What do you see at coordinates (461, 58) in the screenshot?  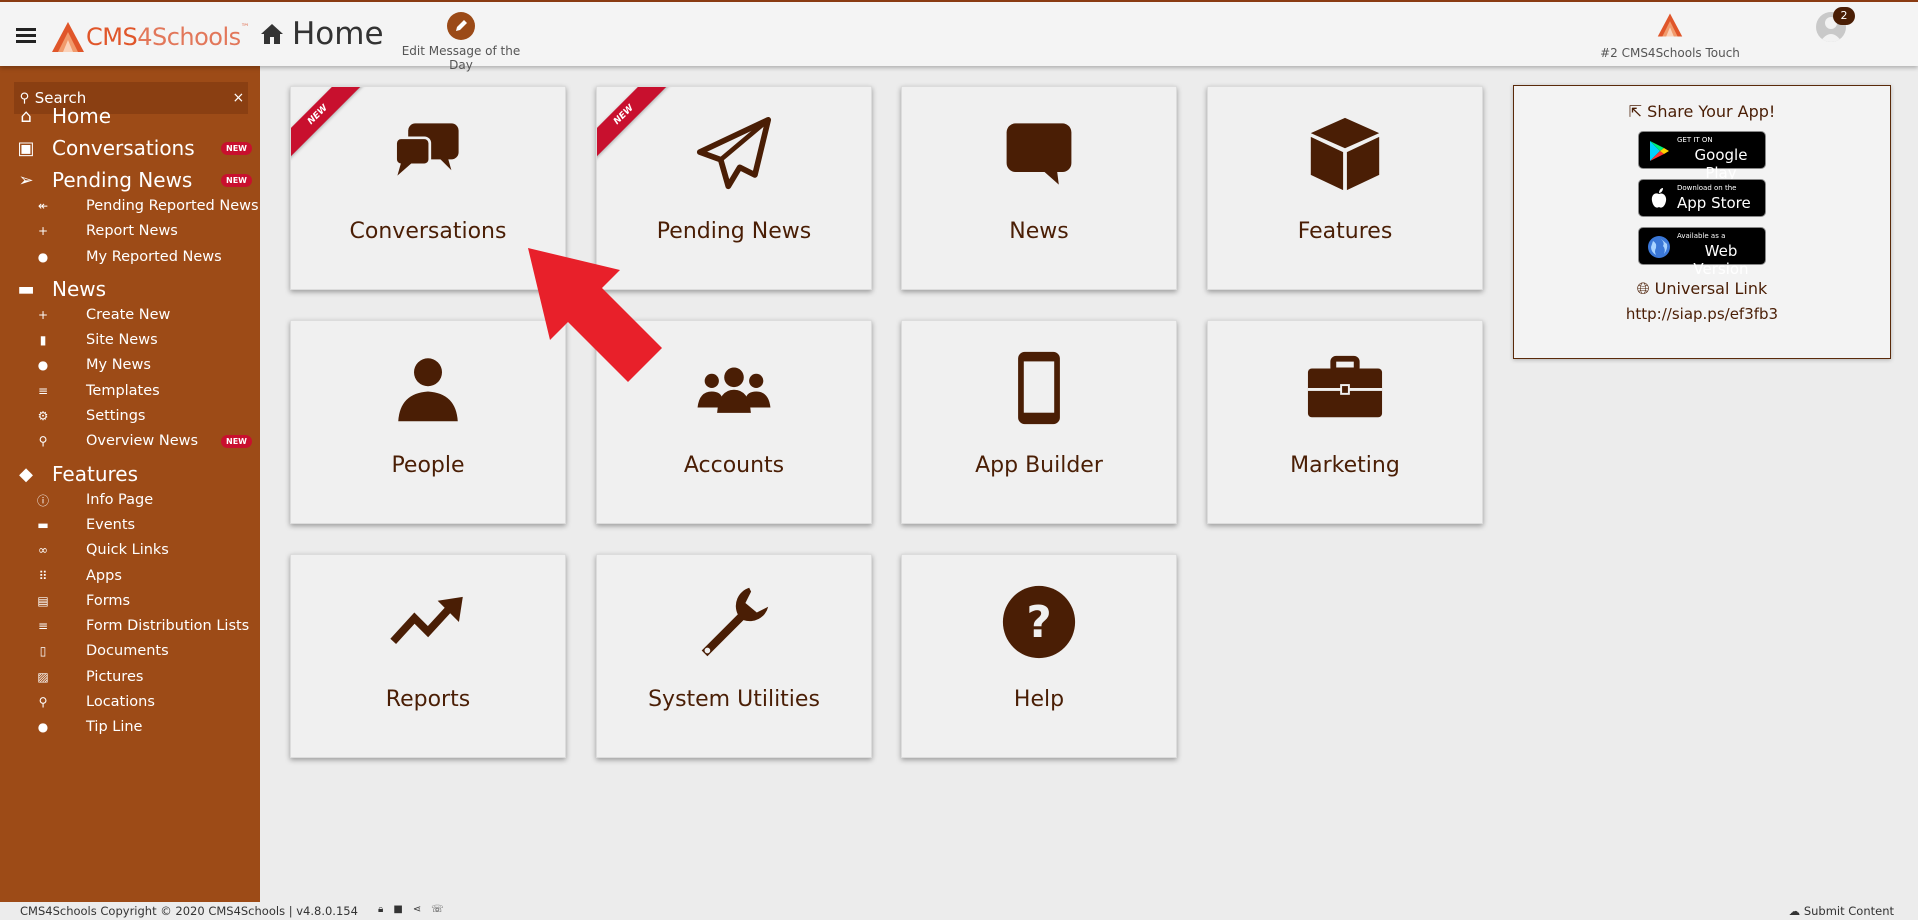 I see `edit-motd-label: Edit Message of the Day` at bounding box center [461, 58].